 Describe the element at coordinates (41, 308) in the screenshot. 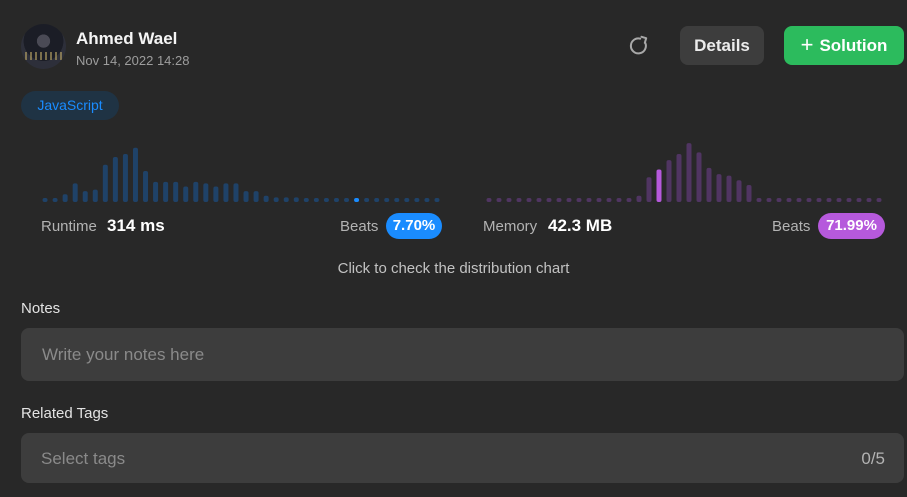

I see `notes-label: Notes` at that location.